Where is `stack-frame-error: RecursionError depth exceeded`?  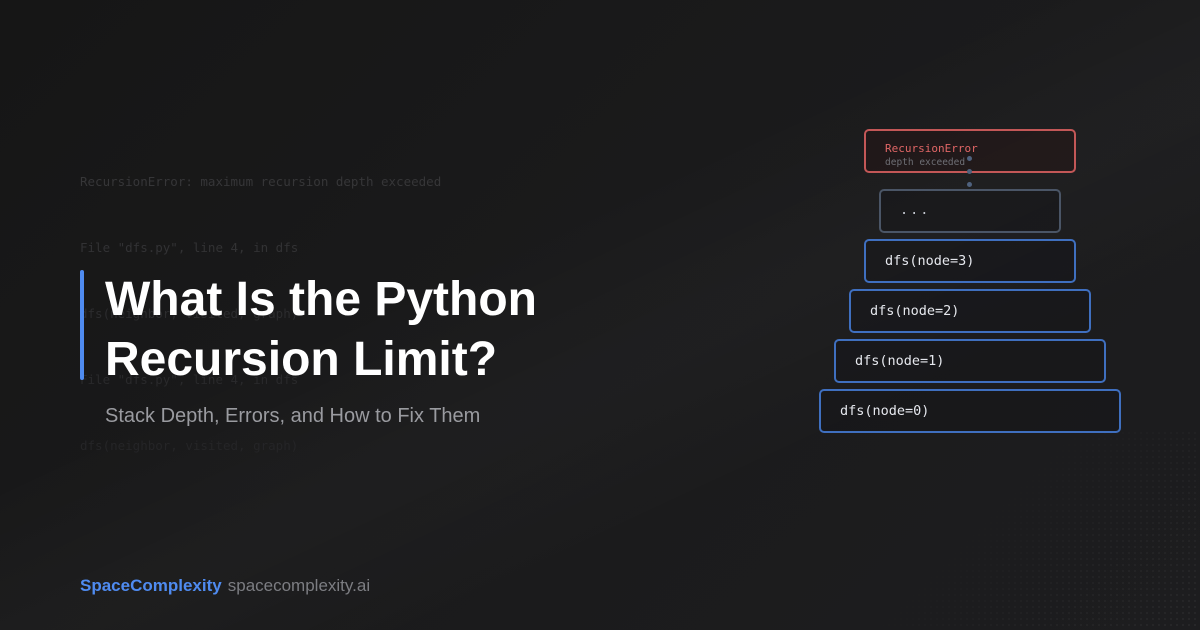
stack-frame-error: RecursionError depth exceeded is located at coordinates (970, 151).